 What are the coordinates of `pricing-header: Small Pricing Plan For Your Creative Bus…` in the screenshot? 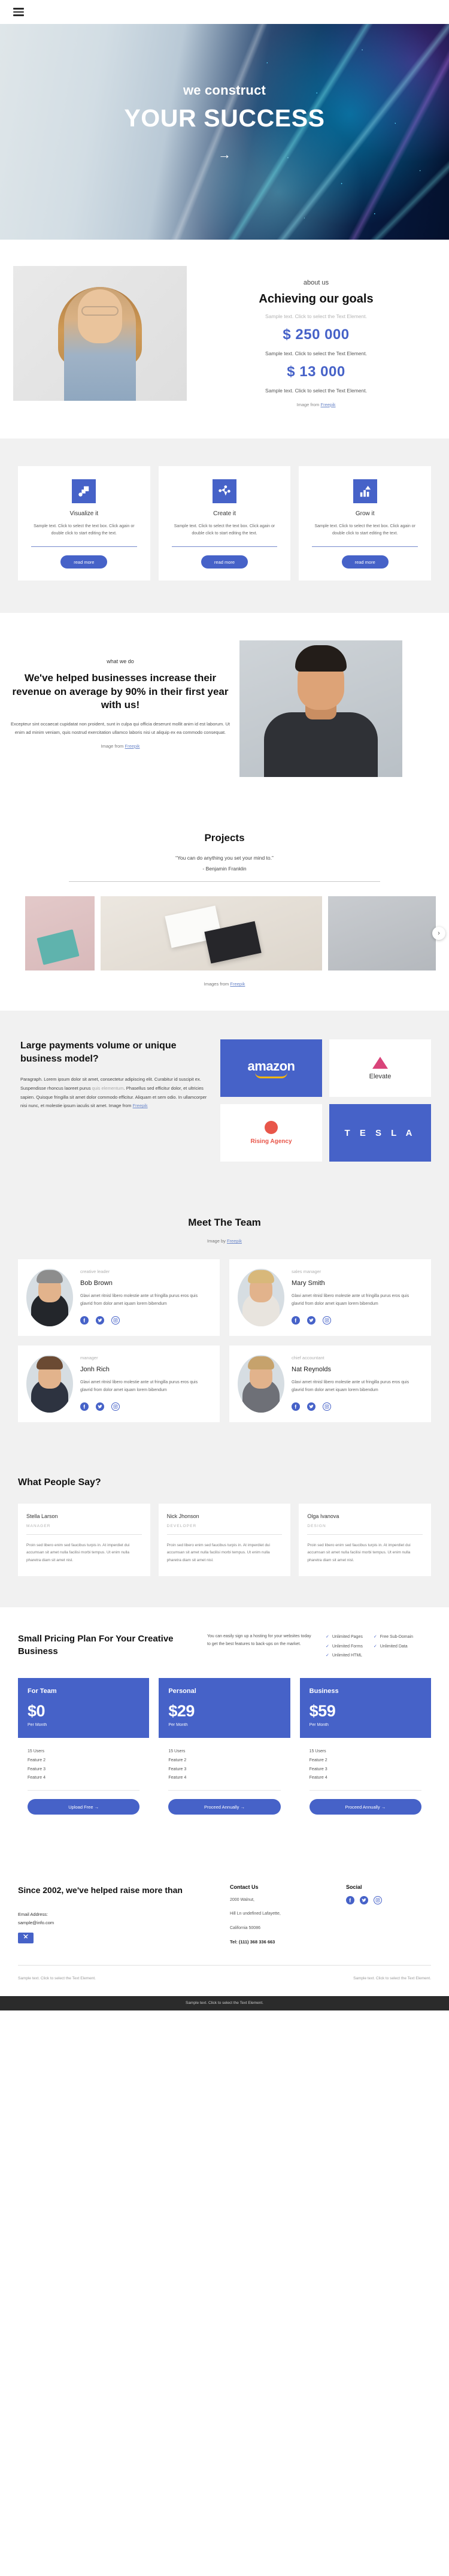 It's located at (224, 1646).